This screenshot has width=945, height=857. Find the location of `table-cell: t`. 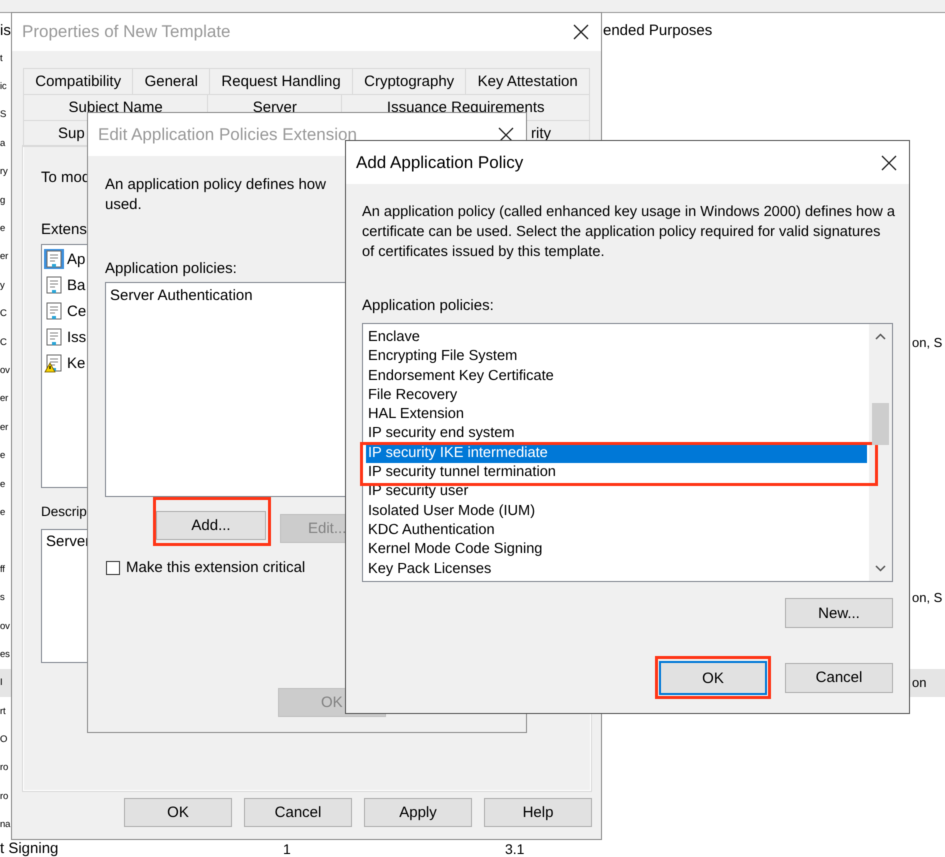

table-cell: t is located at coordinates (1, 58).